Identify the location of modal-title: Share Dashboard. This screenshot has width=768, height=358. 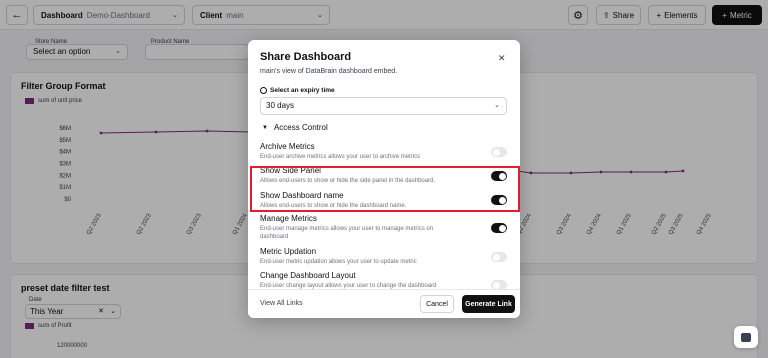
(306, 57).